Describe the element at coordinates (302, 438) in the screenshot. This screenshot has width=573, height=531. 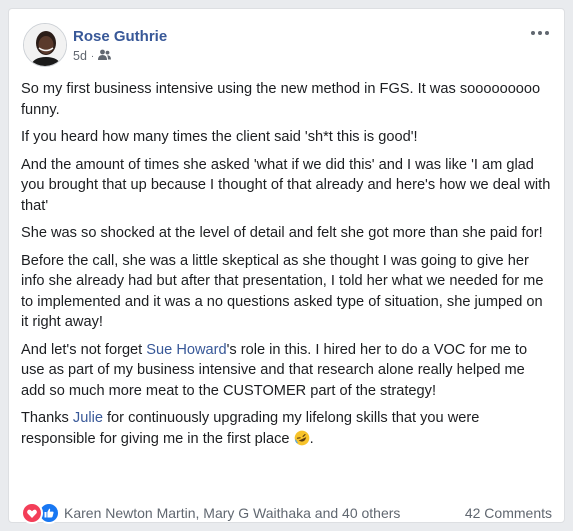
I see `rofl-emoji-icon` at that location.